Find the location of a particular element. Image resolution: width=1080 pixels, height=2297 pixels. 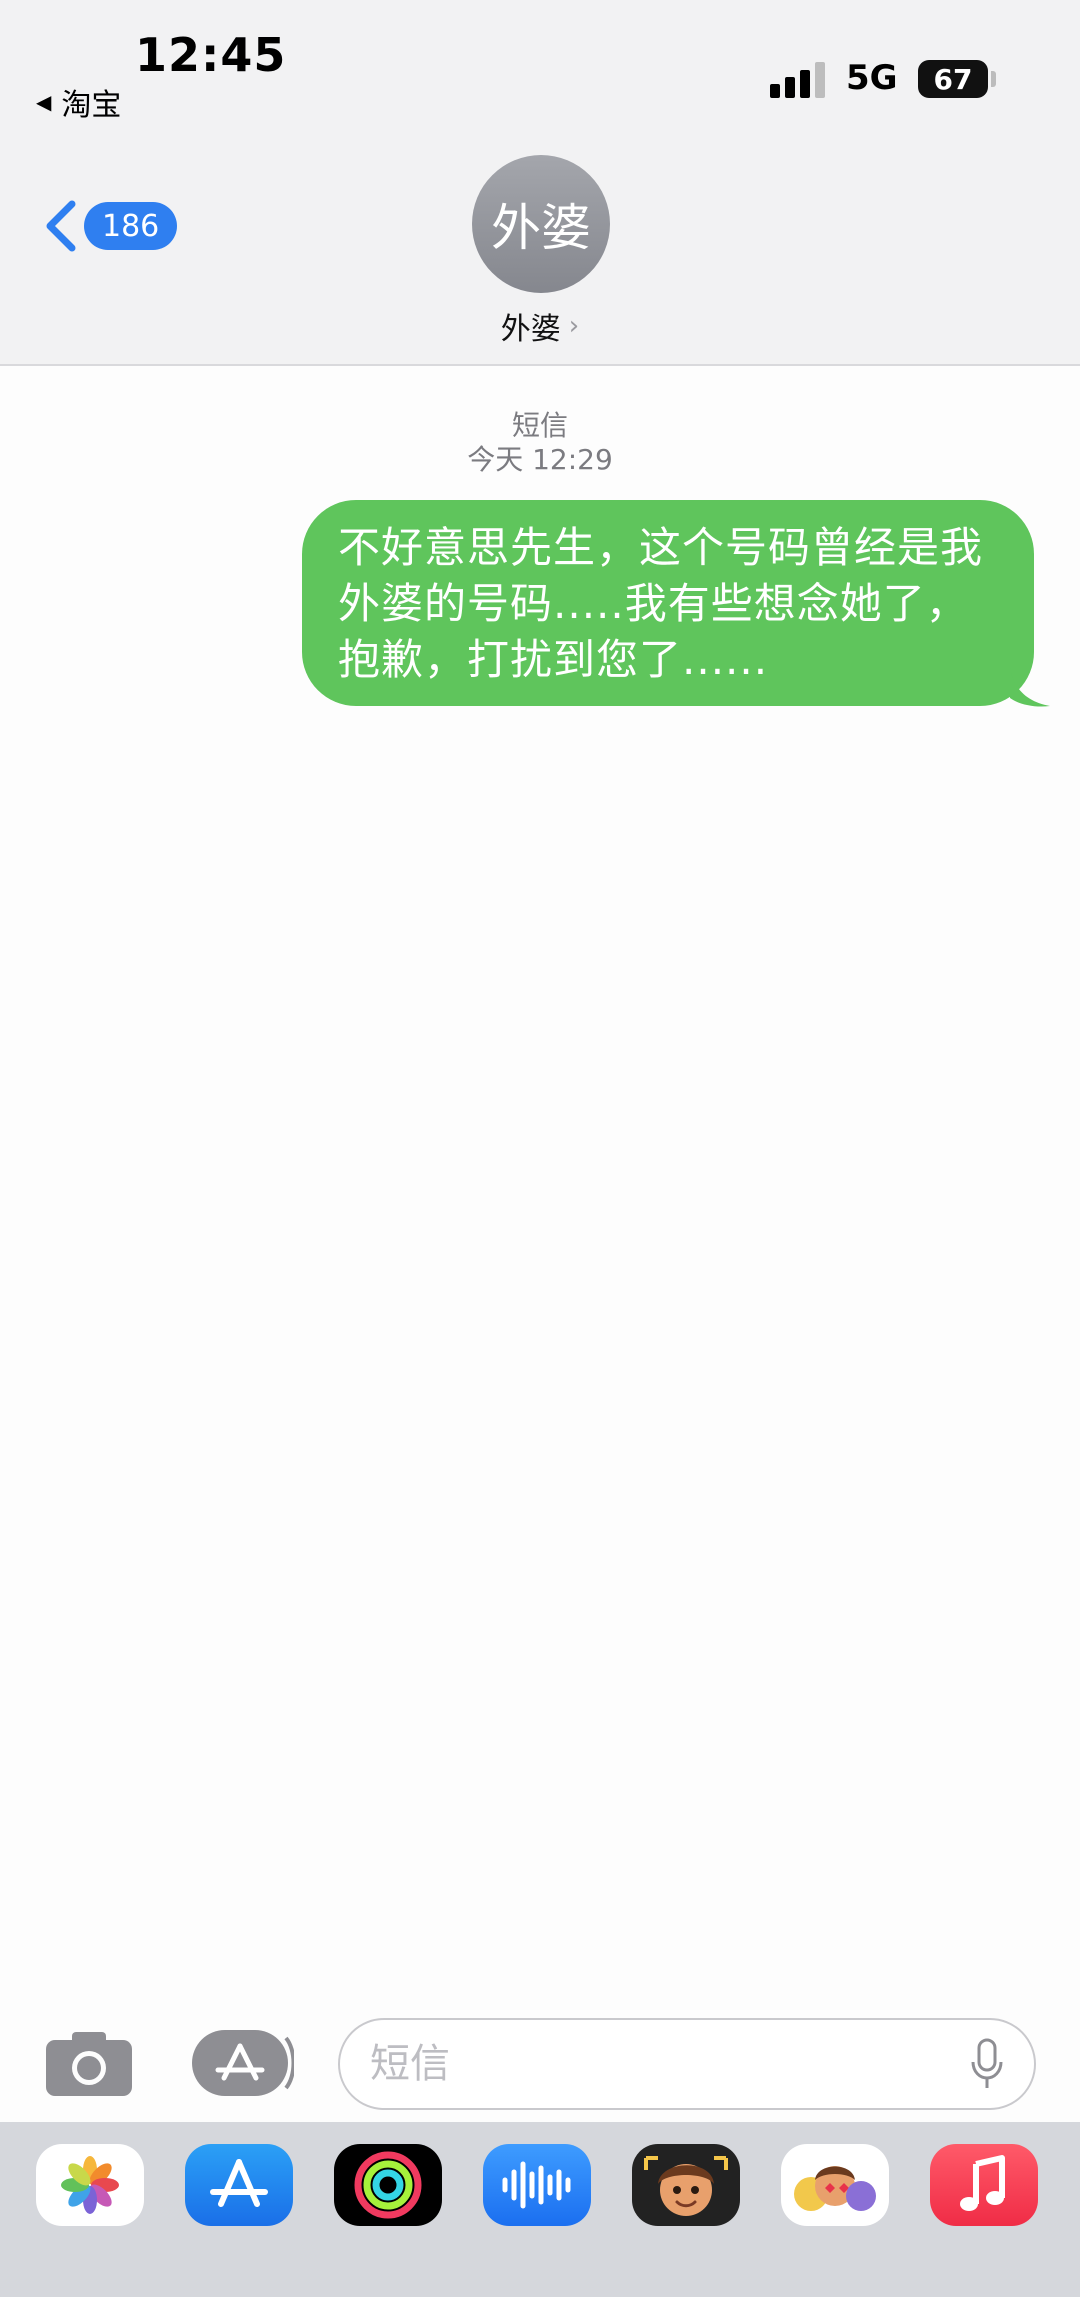

battery-level: 67 is located at coordinates (953, 79).